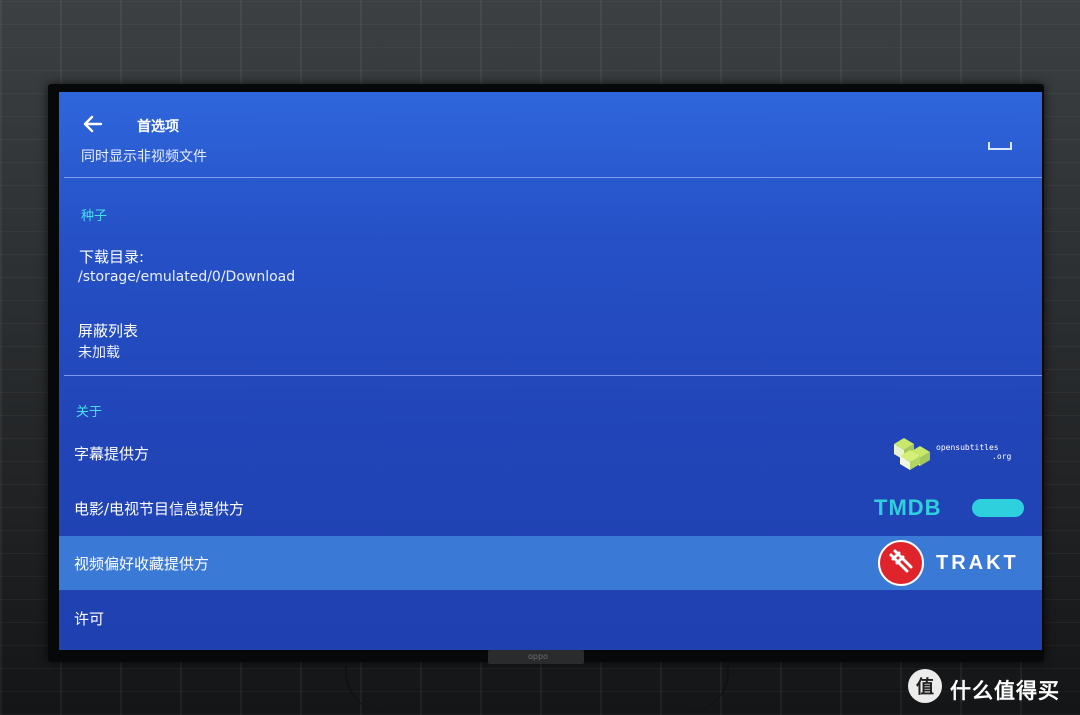 The width and height of the screenshot is (1080, 715). Describe the element at coordinates (142, 564) in the screenshot. I see `video-favorites-provider-label: 视频偏好收藏提供方` at that location.